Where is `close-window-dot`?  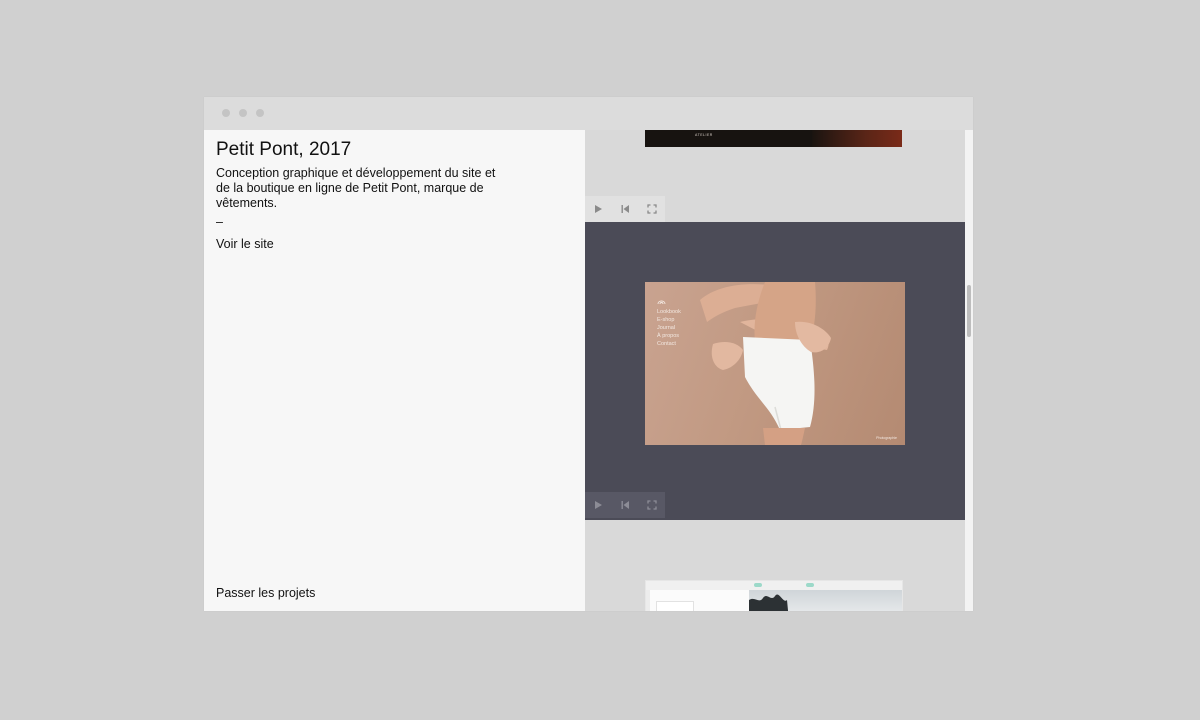
close-window-dot is located at coordinates (226, 113).